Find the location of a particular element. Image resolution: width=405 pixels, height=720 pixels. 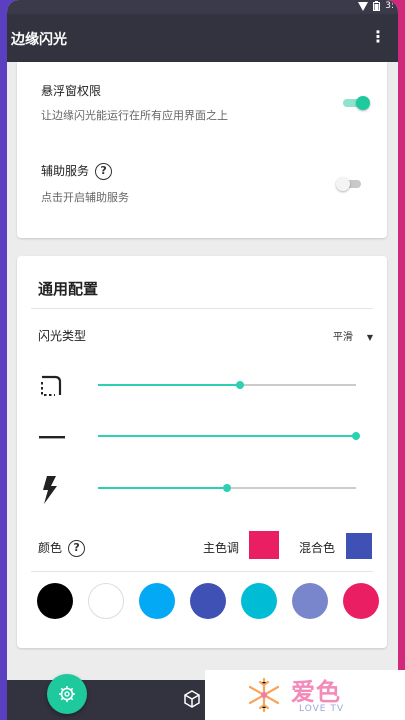

snowflake-logo-icon is located at coordinates (264, 695).